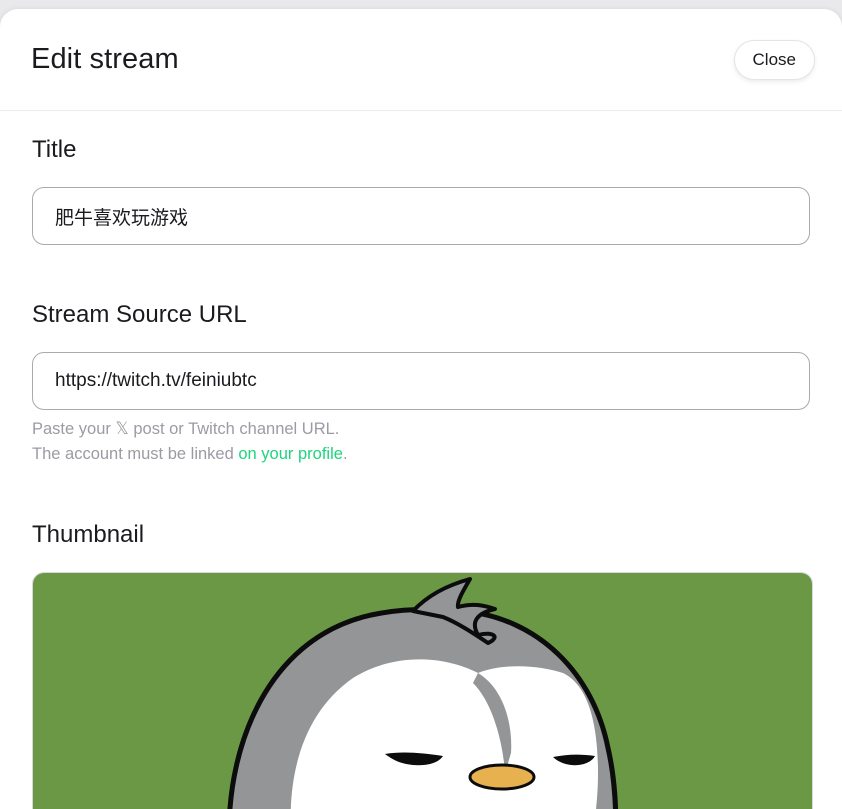 This screenshot has height=809, width=842. Describe the element at coordinates (139, 314) in the screenshot. I see `source-url-label: Stream Source URL` at that location.